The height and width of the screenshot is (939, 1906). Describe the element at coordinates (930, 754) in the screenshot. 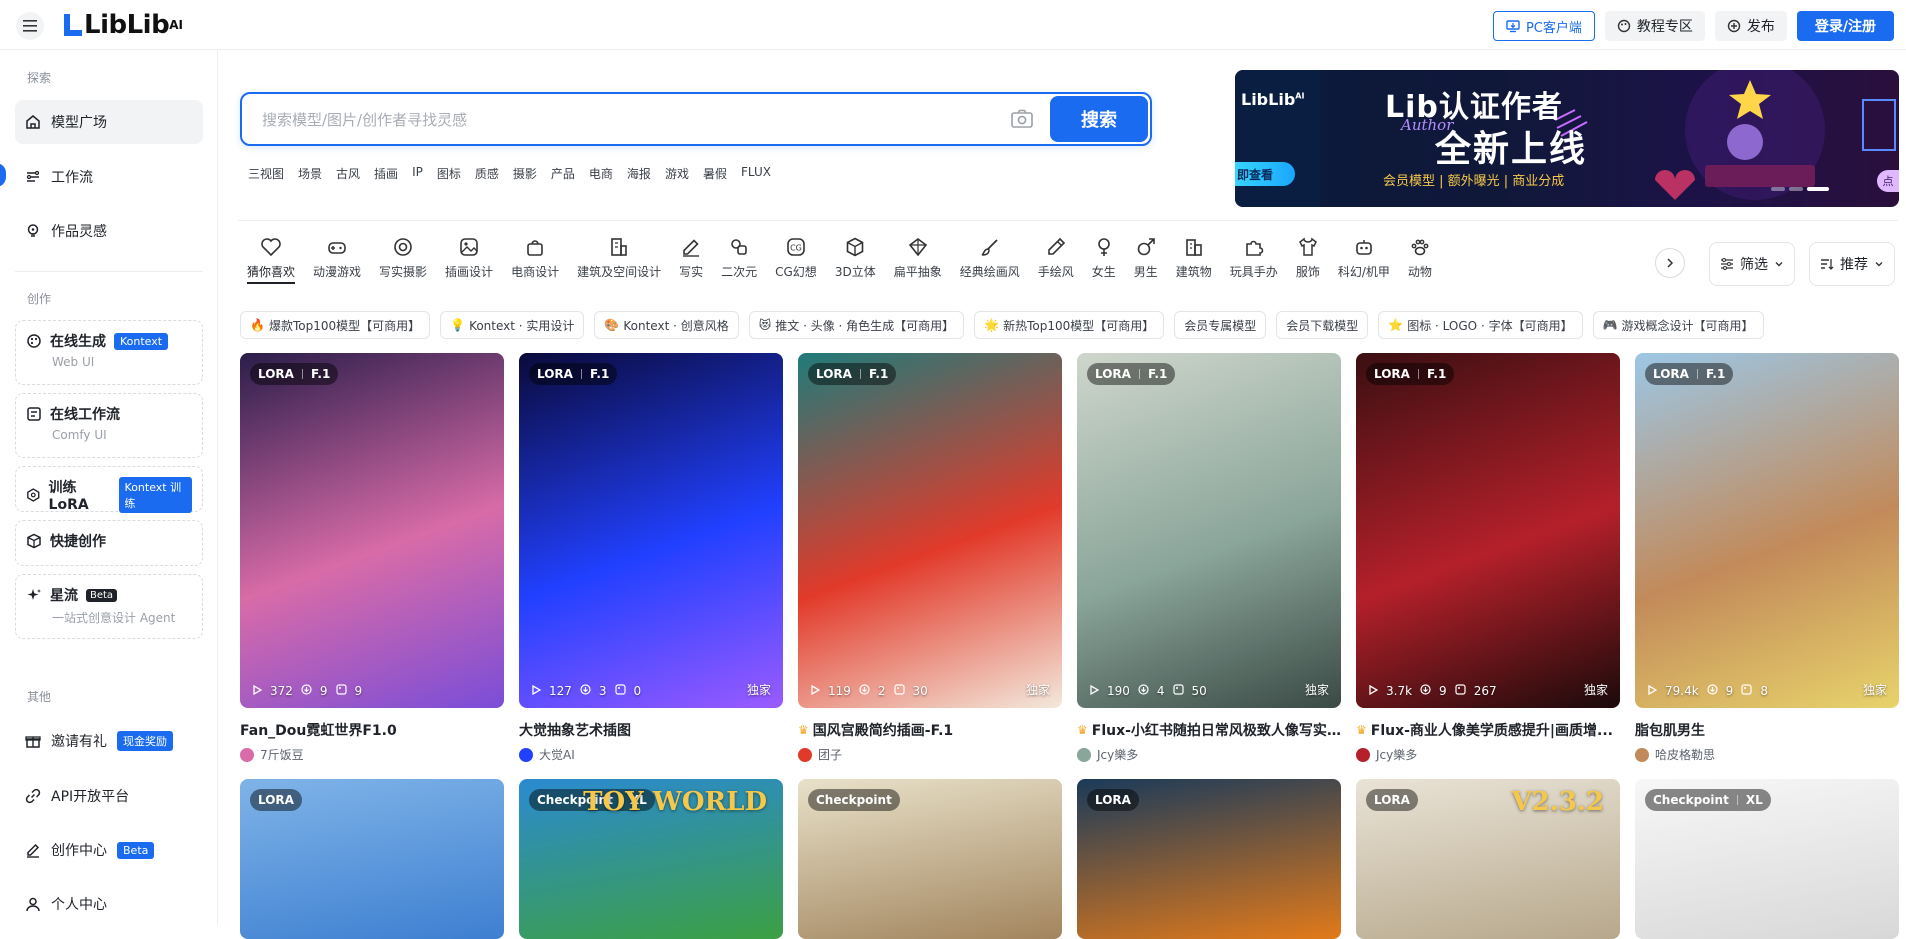

I see `model-author: 团子` at that location.